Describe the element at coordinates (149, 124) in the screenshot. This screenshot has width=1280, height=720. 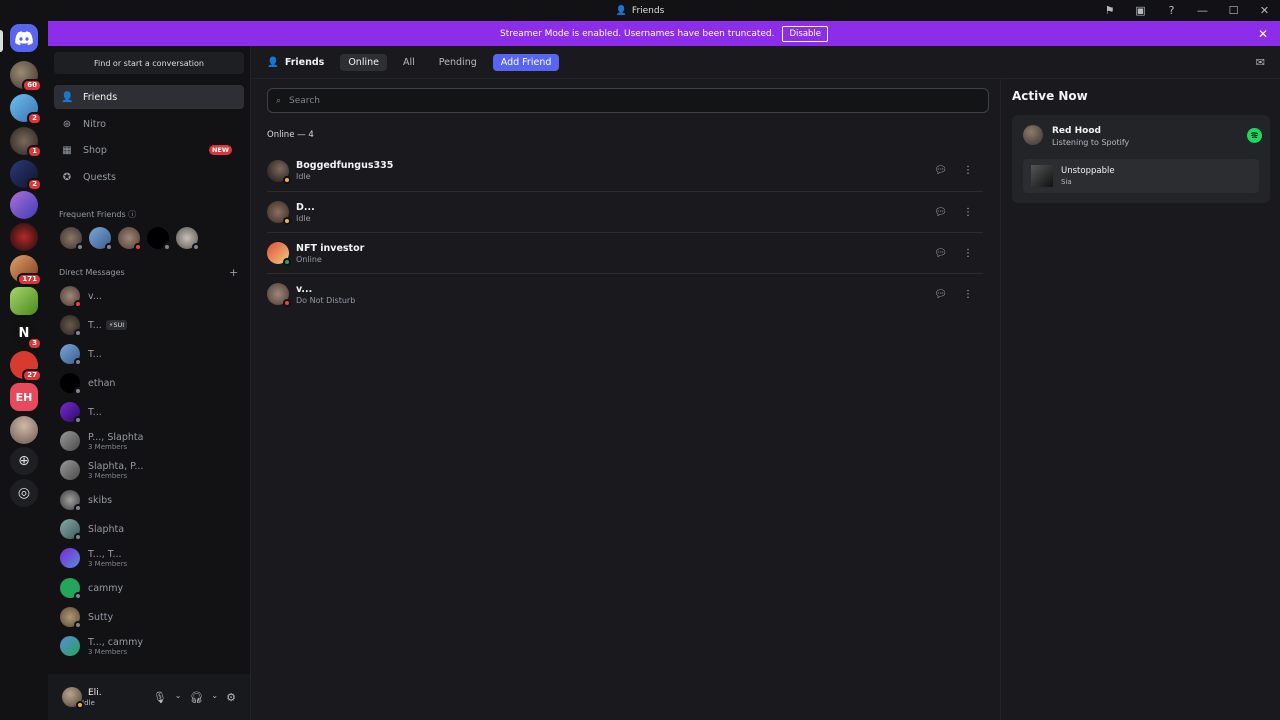
I see `nav-nitro: ⊛ Nitro` at that location.